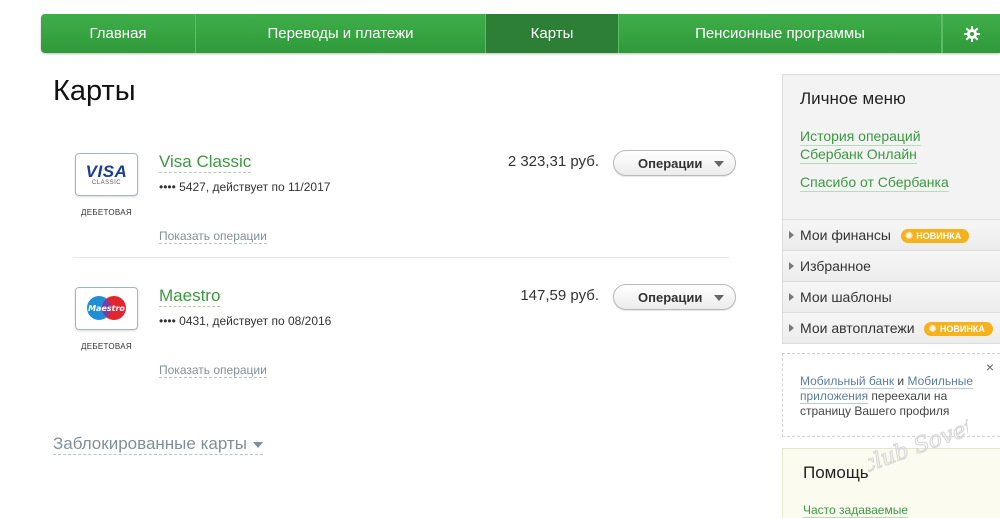 The height and width of the screenshot is (518, 1000). What do you see at coordinates (245, 321) in the screenshot?
I see `card-number-info: •••• 0431, действует по 08/2016` at bounding box center [245, 321].